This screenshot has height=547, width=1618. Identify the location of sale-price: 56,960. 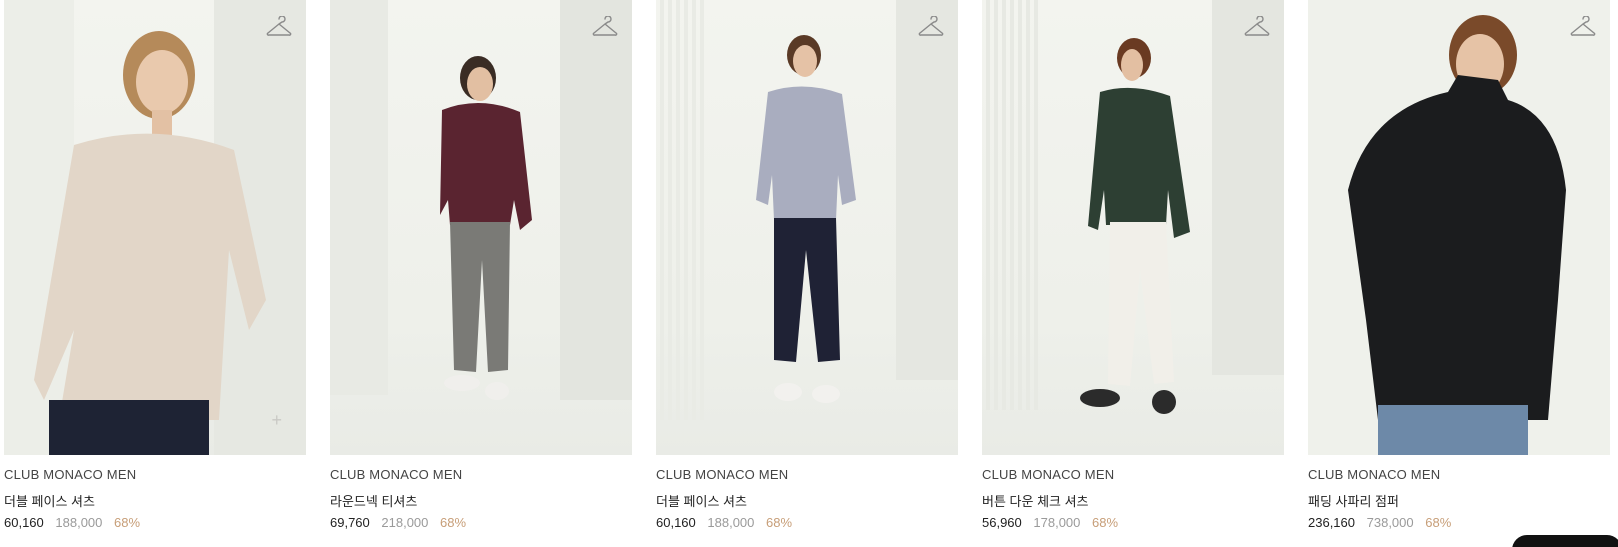
(1002, 522).